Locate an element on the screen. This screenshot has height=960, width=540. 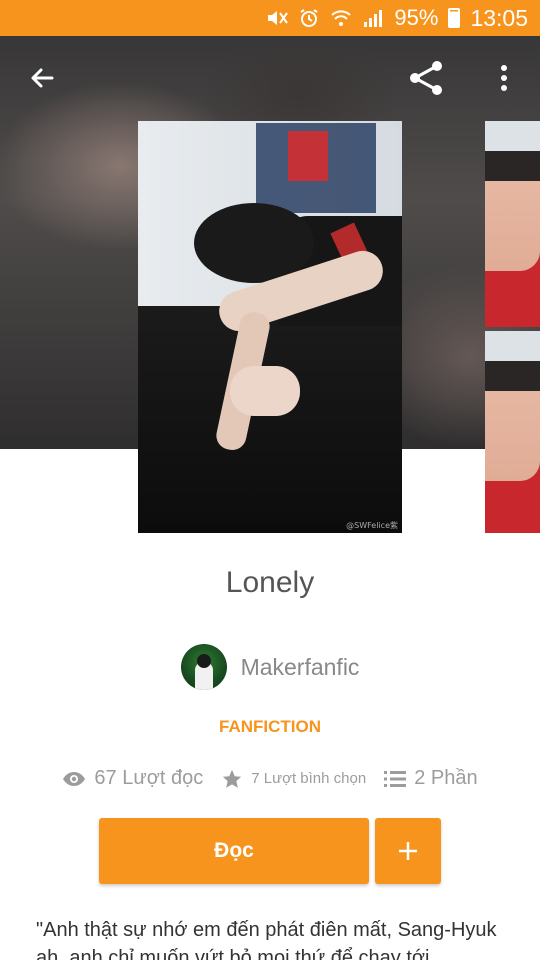
share-icon is located at coordinates (426, 78).